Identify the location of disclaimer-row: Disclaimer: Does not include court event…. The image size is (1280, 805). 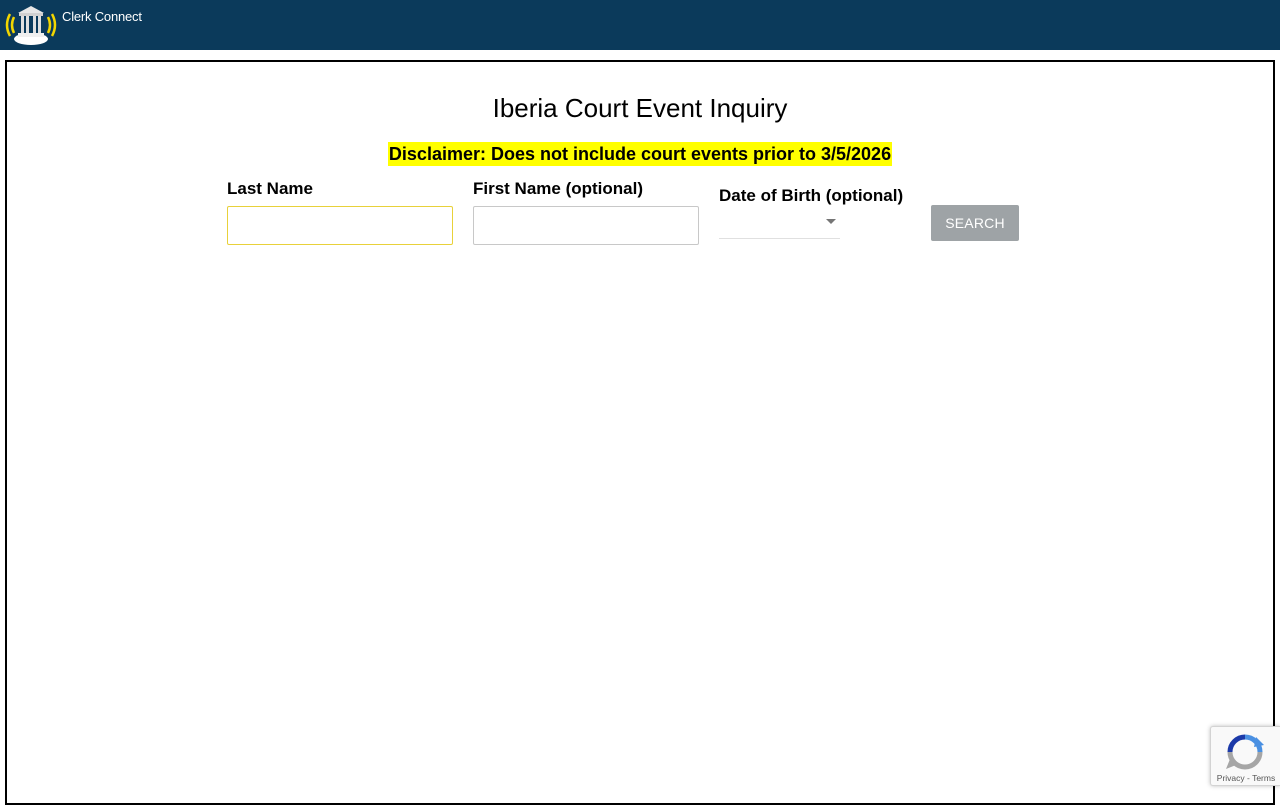
(640, 154).